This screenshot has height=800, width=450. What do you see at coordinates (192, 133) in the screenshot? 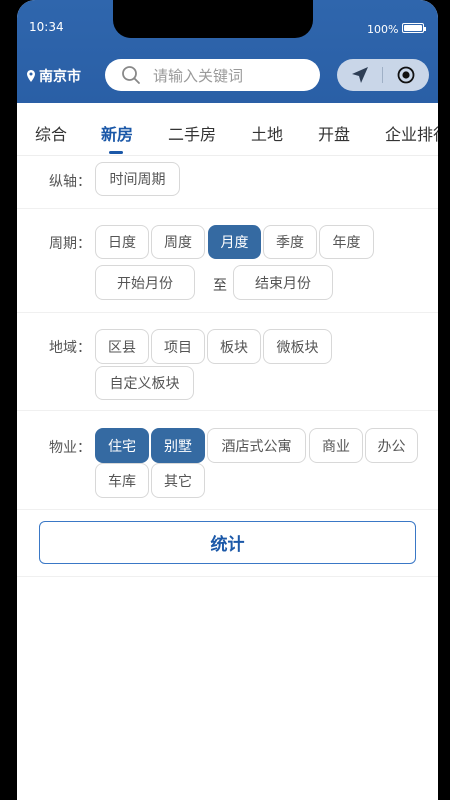
I see `tab-second-hand: 二手房` at bounding box center [192, 133].